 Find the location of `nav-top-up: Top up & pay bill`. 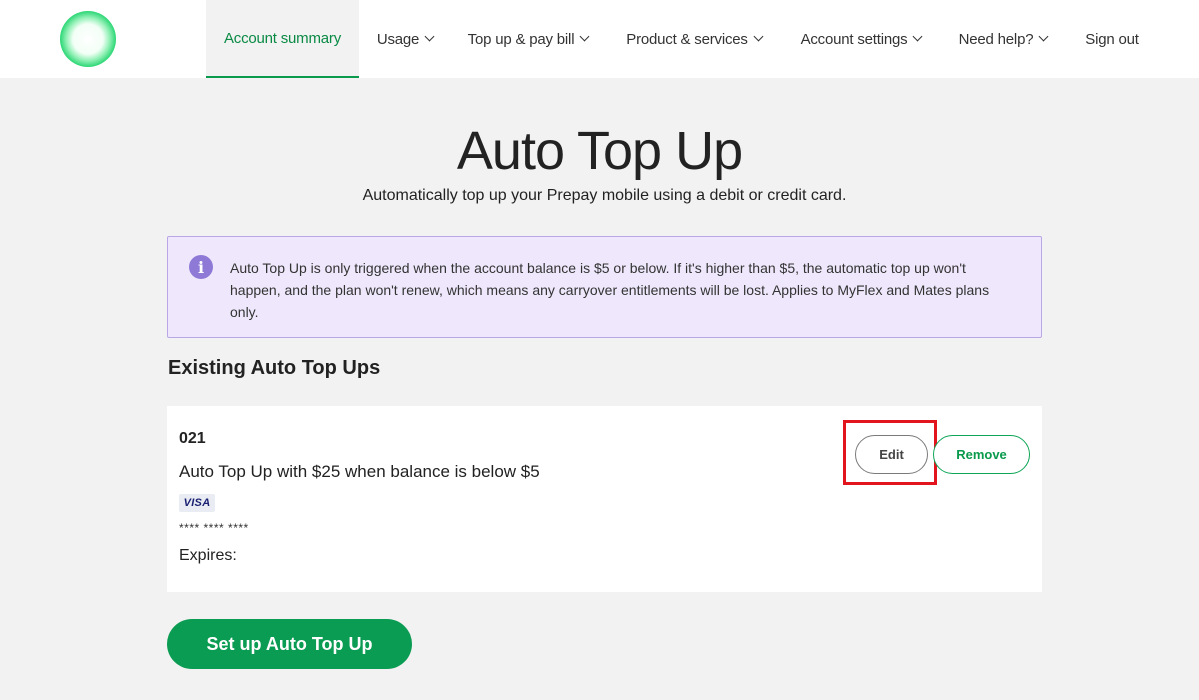

nav-top-up: Top up & pay bill is located at coordinates (528, 39).